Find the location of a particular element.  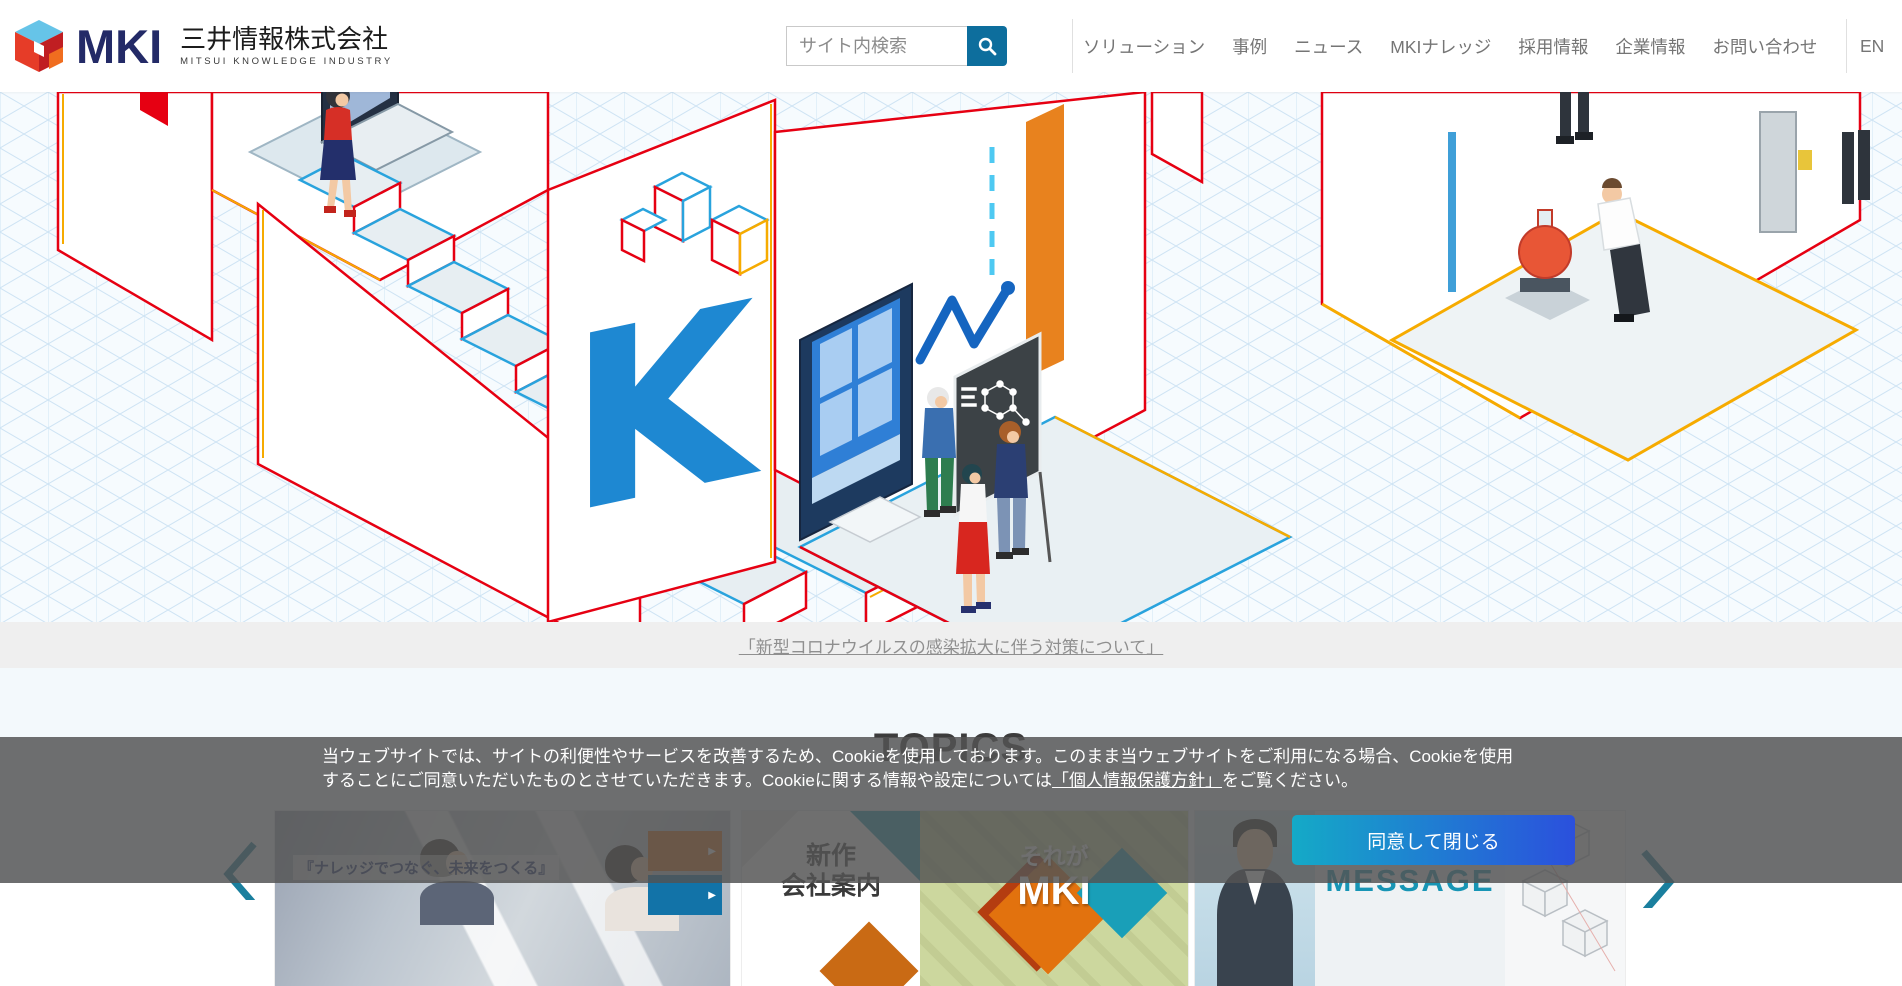

search-button is located at coordinates (987, 46).